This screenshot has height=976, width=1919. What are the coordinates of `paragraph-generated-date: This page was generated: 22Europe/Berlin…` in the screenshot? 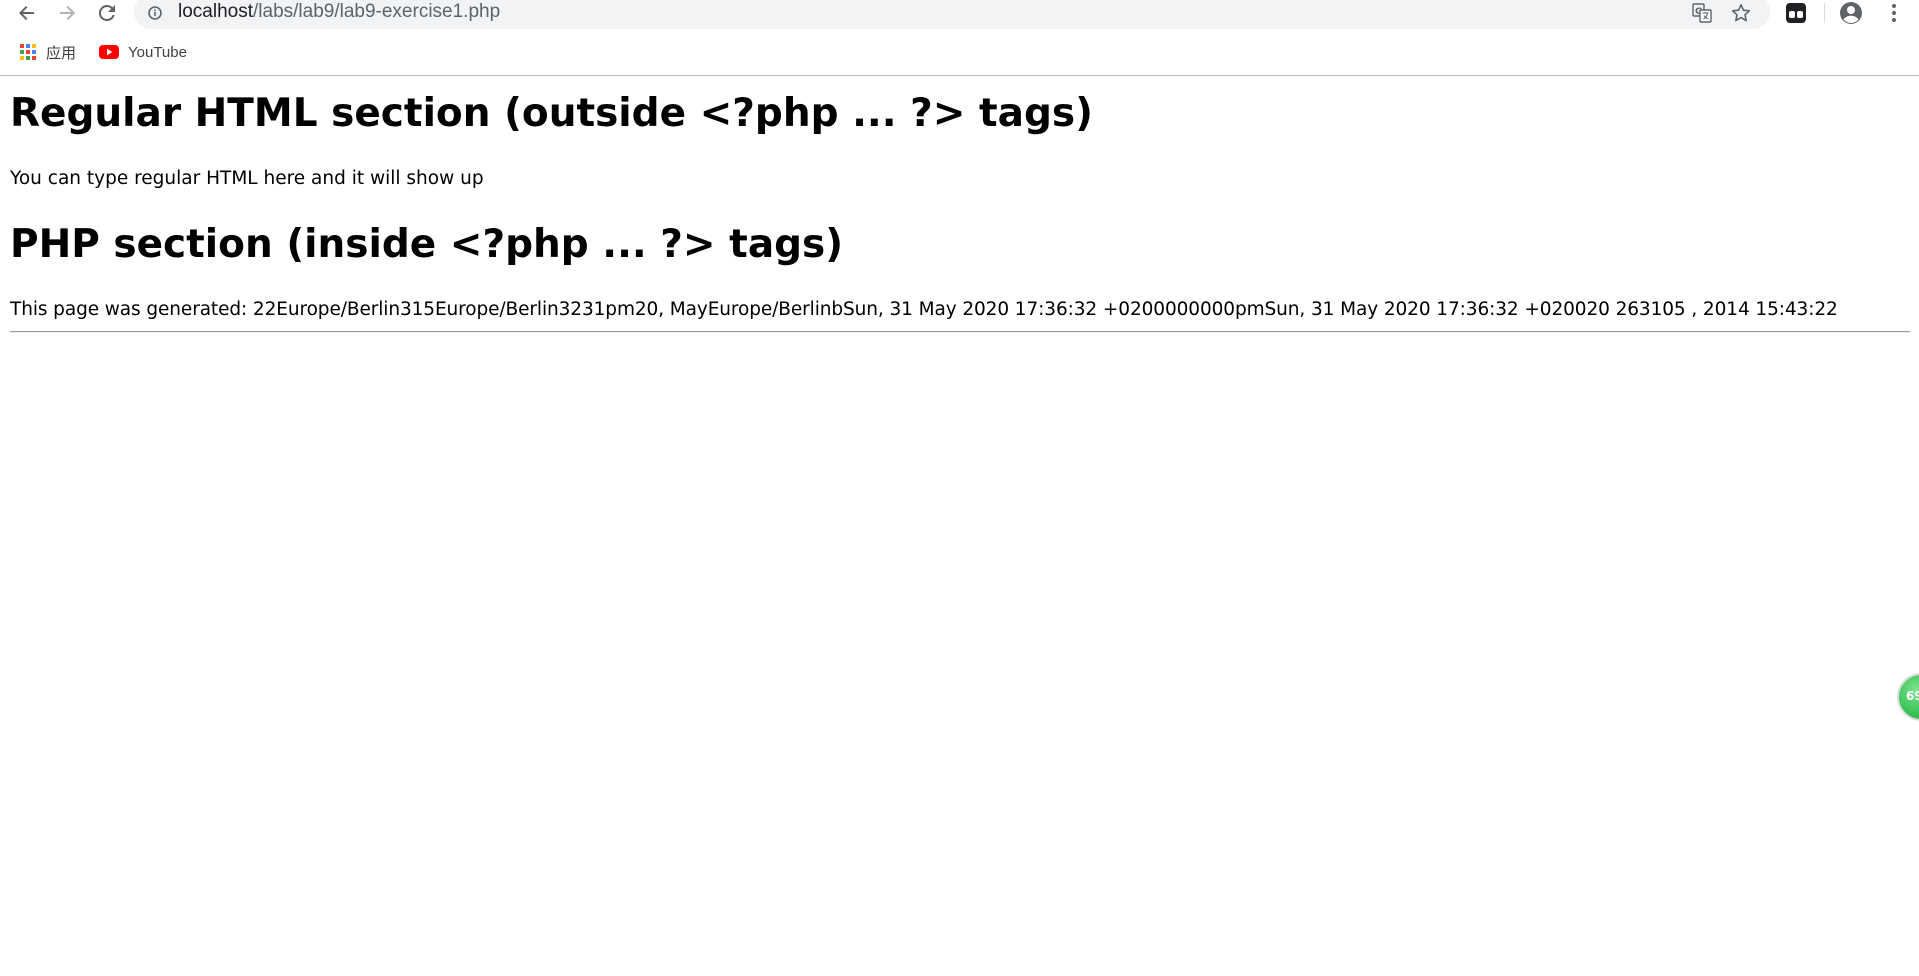 It's located at (924, 309).